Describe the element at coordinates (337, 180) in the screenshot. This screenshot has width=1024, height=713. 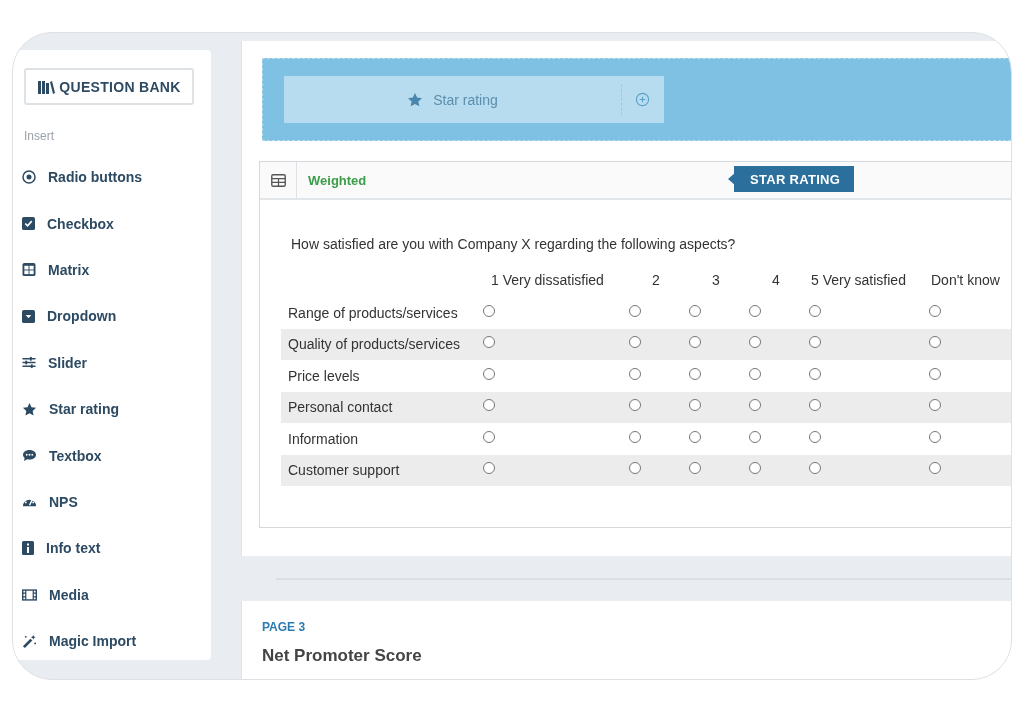
I see `weighted-label: Weighted` at that location.